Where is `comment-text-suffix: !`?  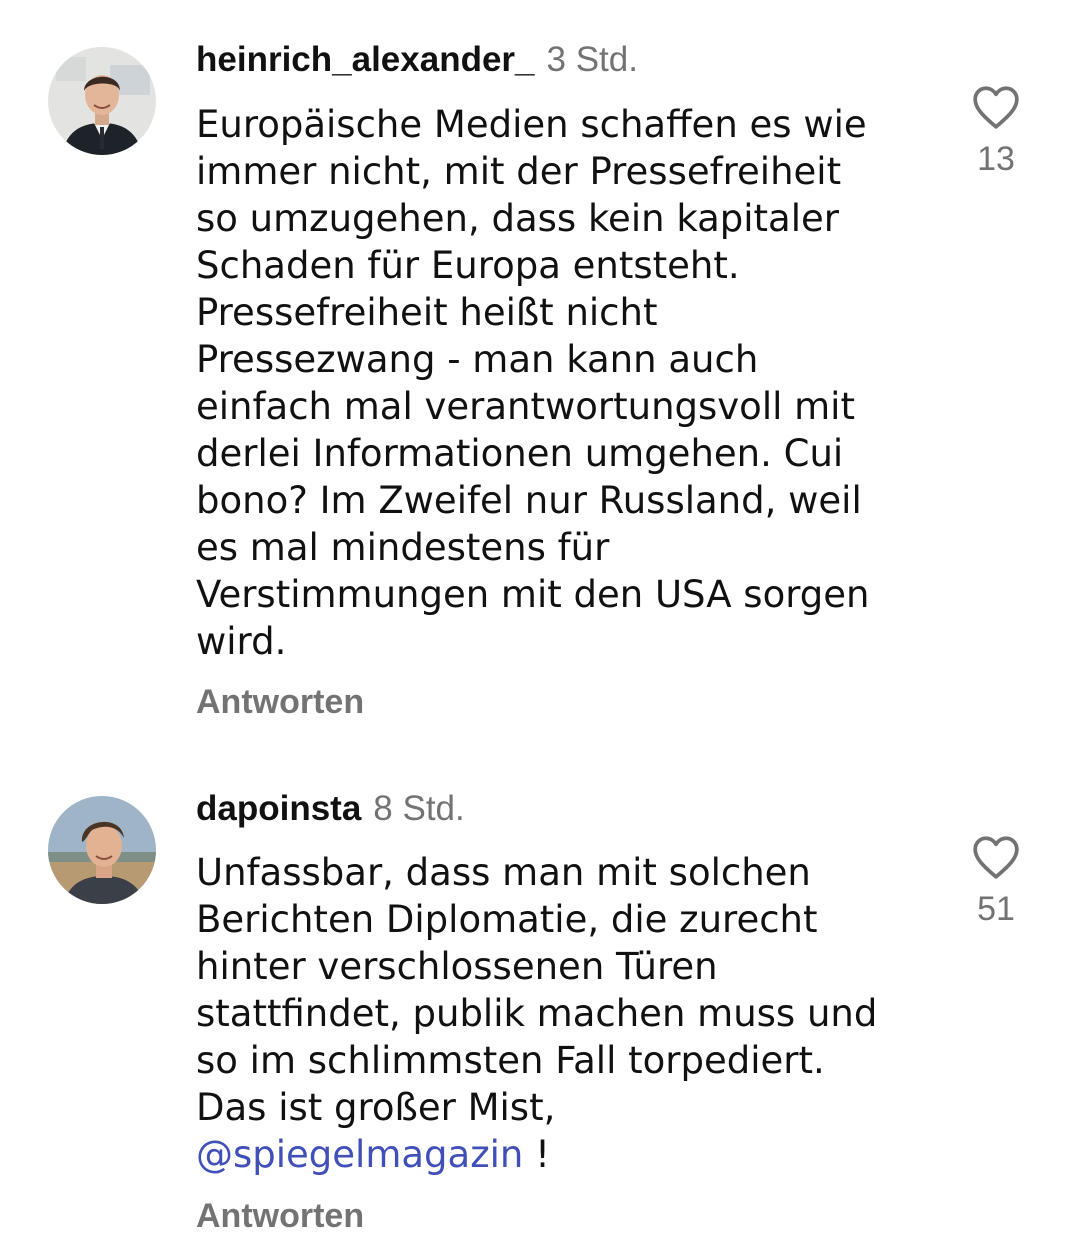
comment-text-suffix: ! is located at coordinates (536, 1154).